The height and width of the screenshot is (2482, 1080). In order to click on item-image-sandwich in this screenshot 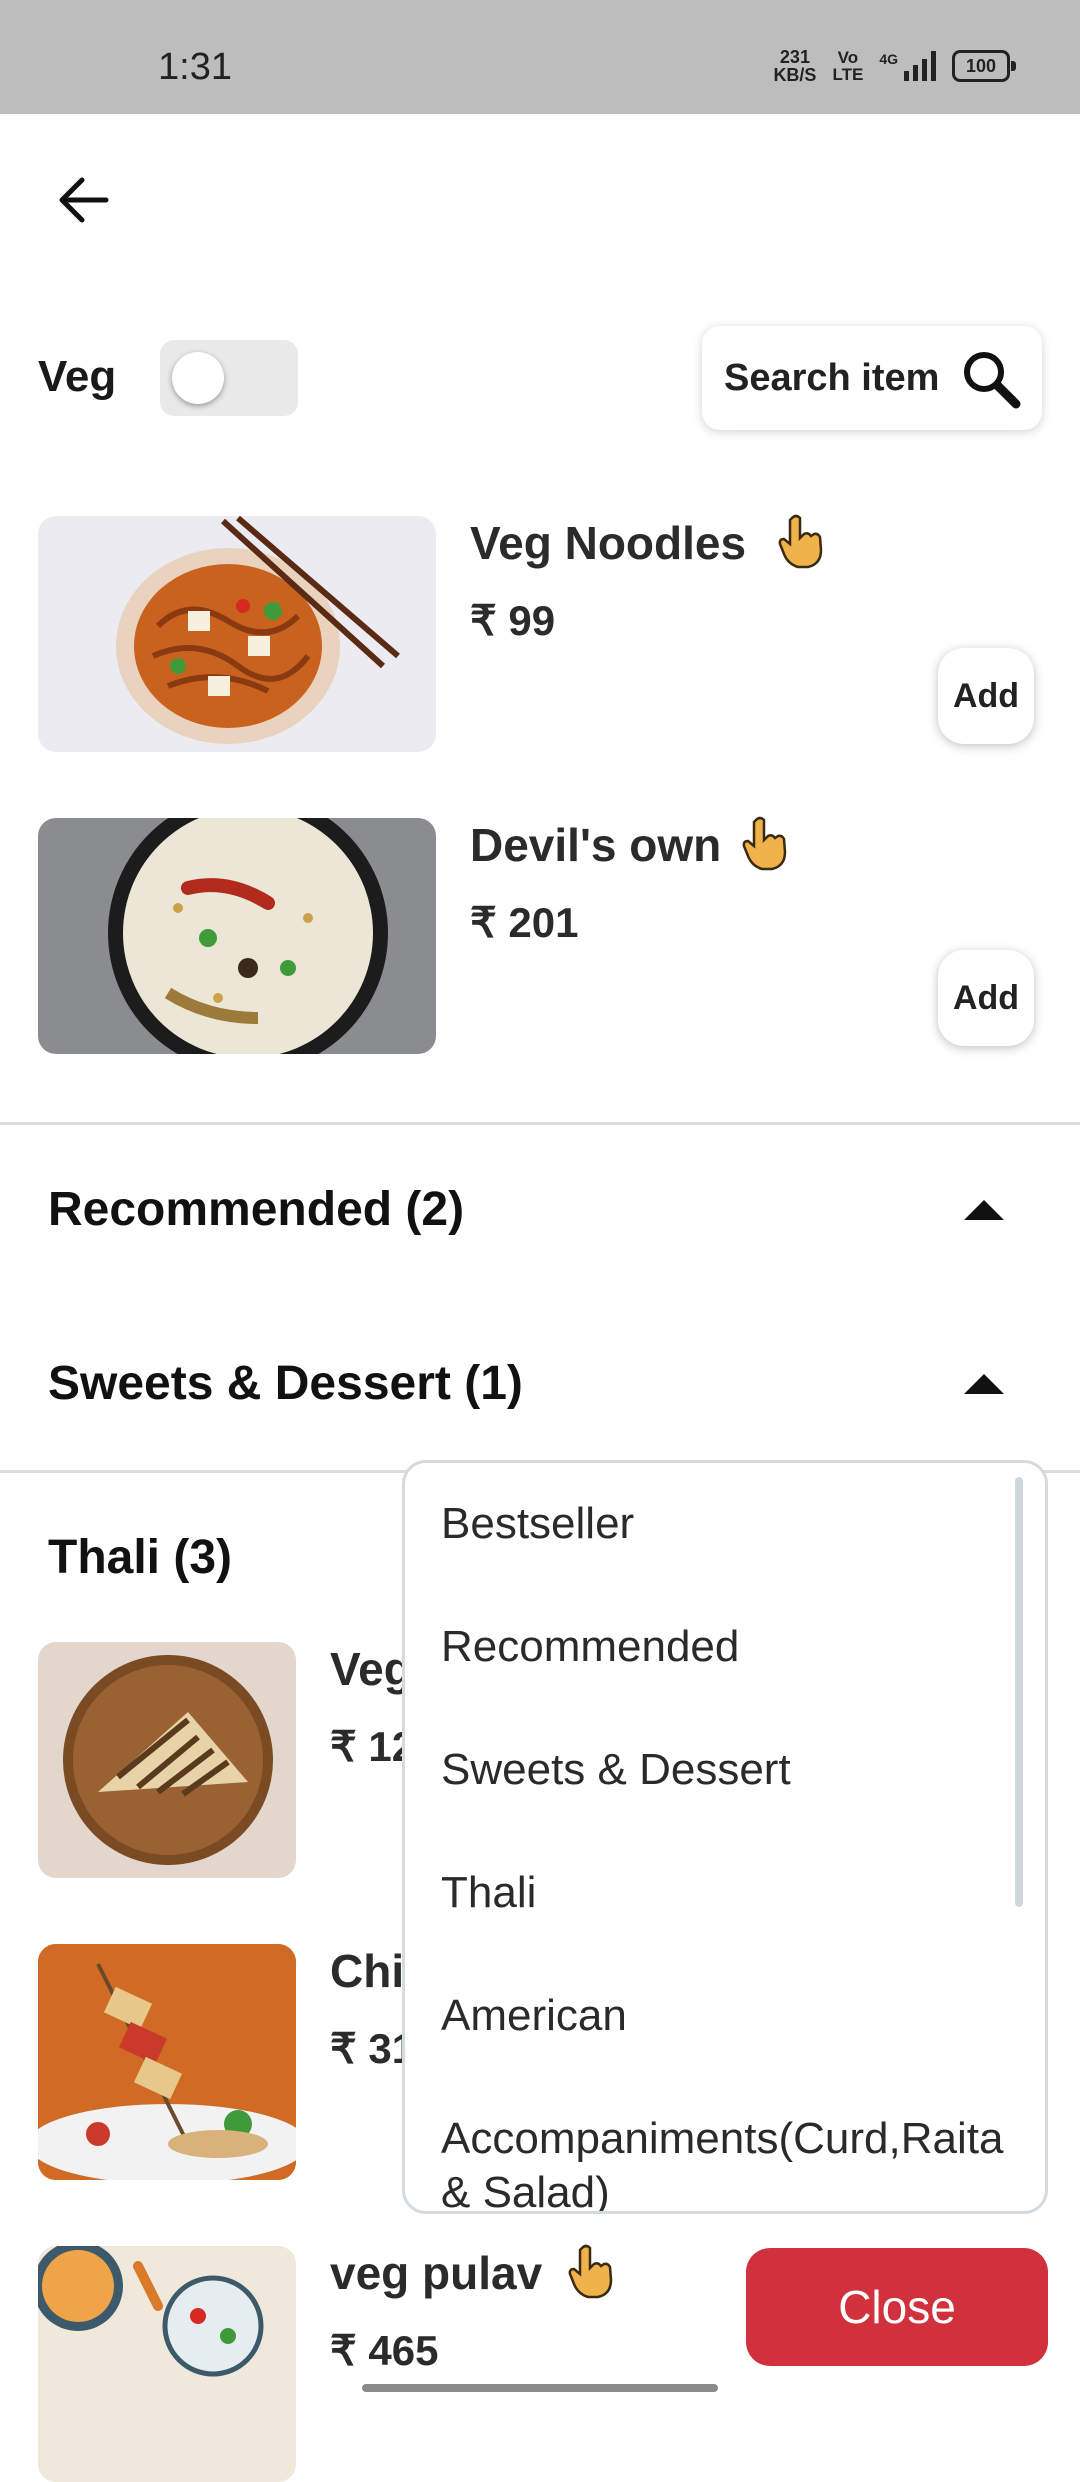, I will do `click(167, 1760)`.